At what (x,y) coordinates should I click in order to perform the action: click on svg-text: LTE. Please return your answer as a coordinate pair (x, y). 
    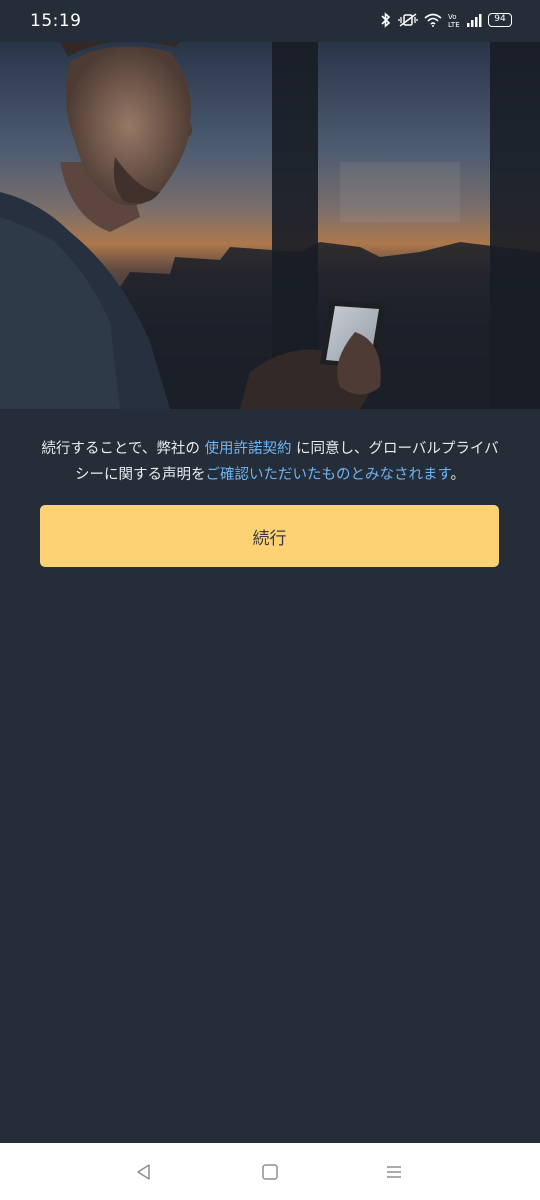
    Looking at the image, I should click on (454, 24).